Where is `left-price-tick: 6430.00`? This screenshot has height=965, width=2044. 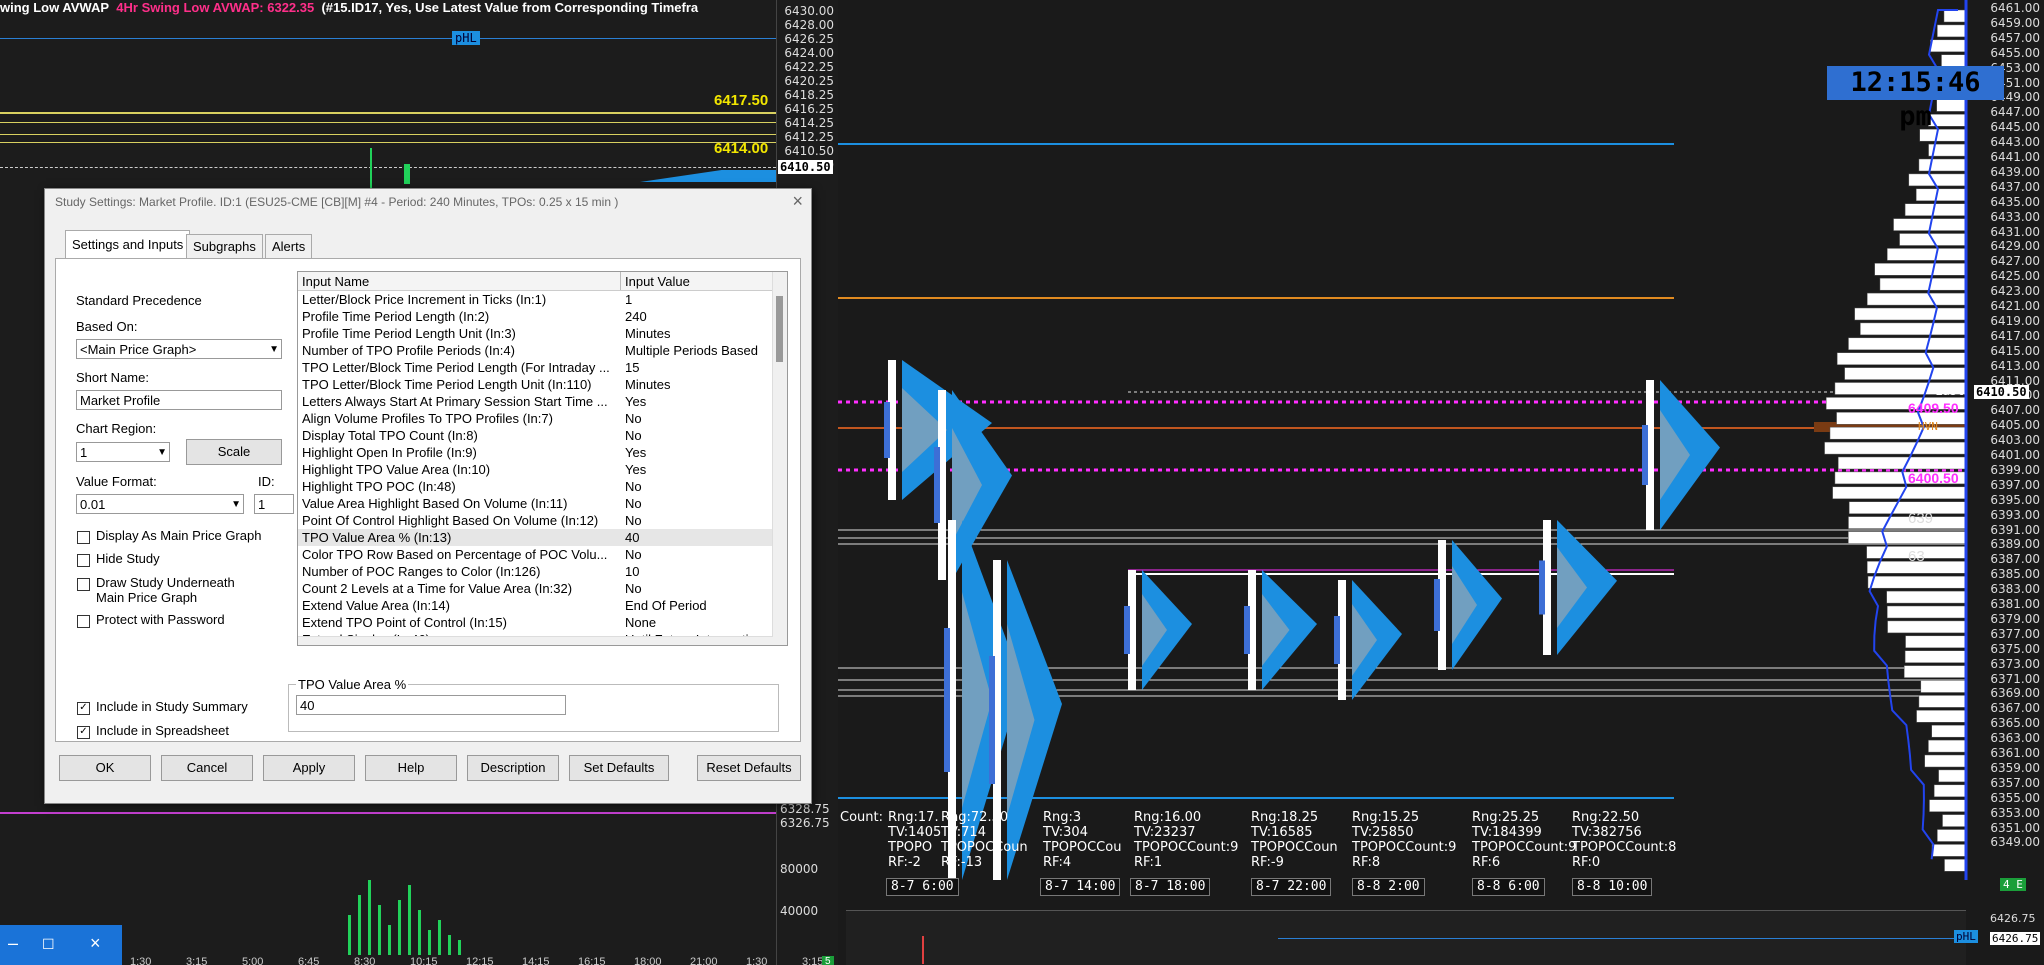 left-price-tick: 6430.00 is located at coordinates (809, 11).